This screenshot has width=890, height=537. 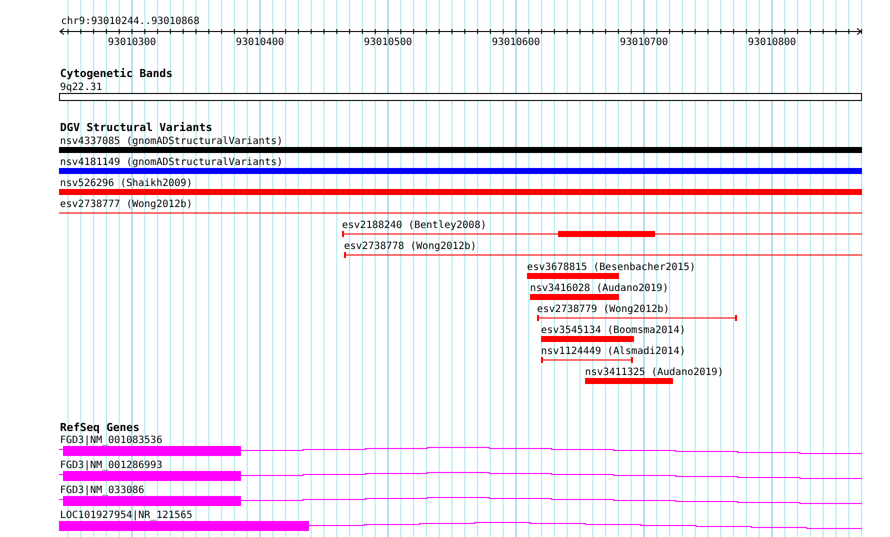 What do you see at coordinates (126, 204) in the screenshot?
I see `feature-label: esv2738777 (Wong2012b)` at bounding box center [126, 204].